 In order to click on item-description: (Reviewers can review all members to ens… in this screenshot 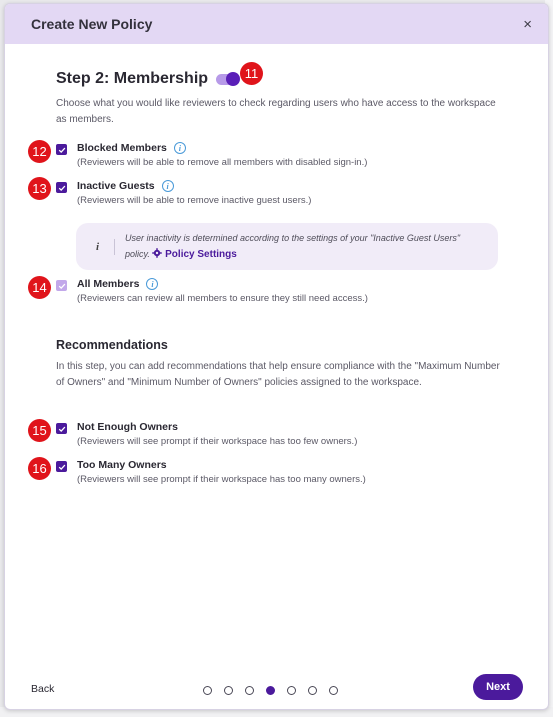, I will do `click(222, 298)`.